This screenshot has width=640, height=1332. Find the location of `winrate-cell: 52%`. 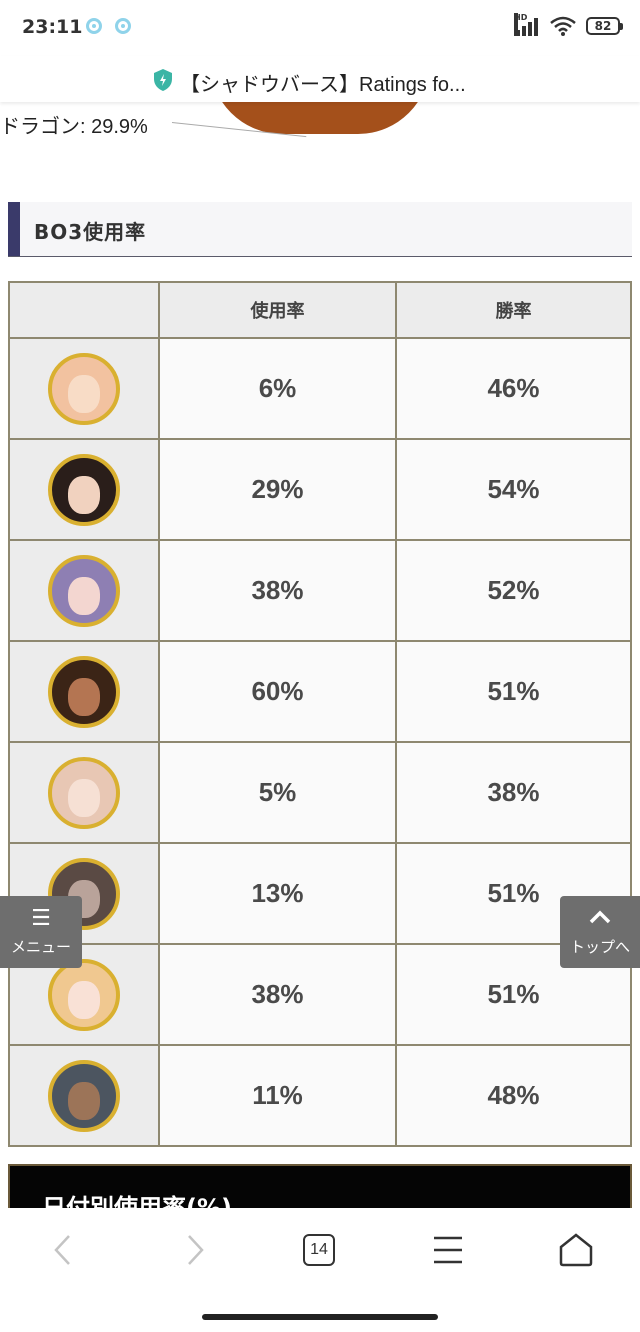

winrate-cell: 52% is located at coordinates (513, 590).